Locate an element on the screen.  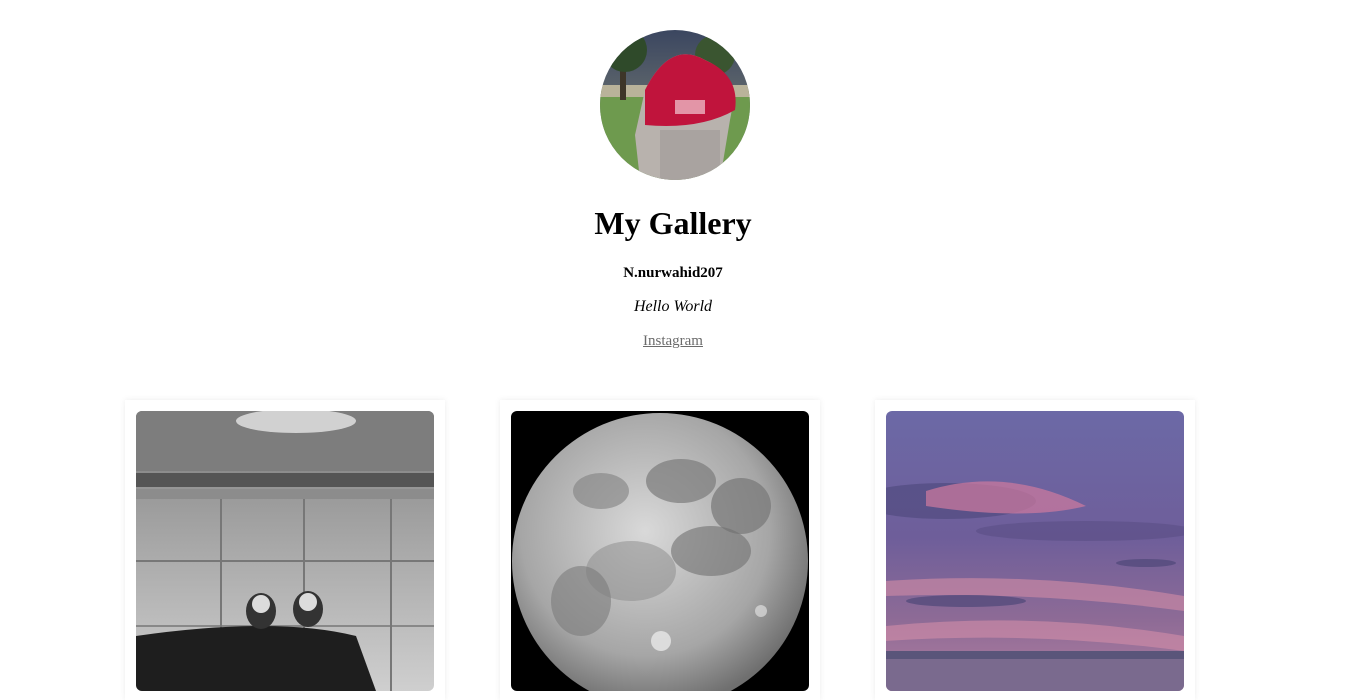
profile-avatar is located at coordinates (675, 105).